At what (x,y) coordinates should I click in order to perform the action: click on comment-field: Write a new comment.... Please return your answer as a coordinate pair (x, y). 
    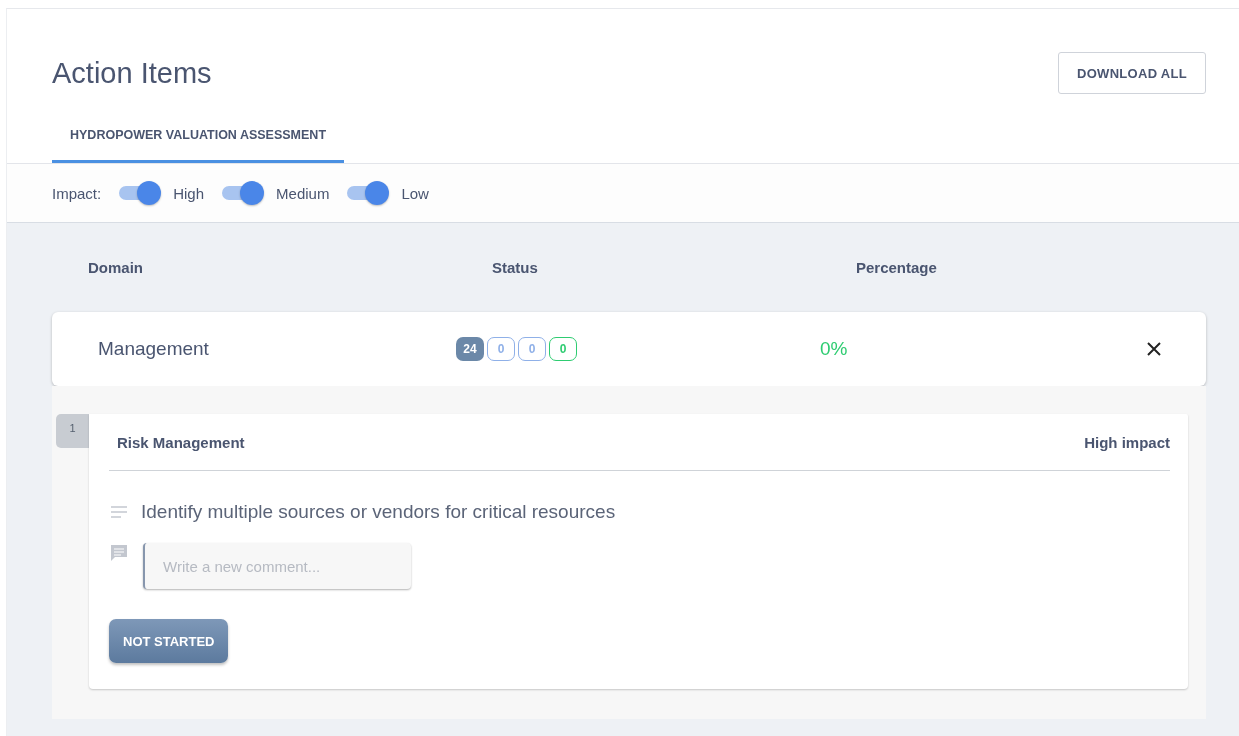
    Looking at the image, I should click on (277, 566).